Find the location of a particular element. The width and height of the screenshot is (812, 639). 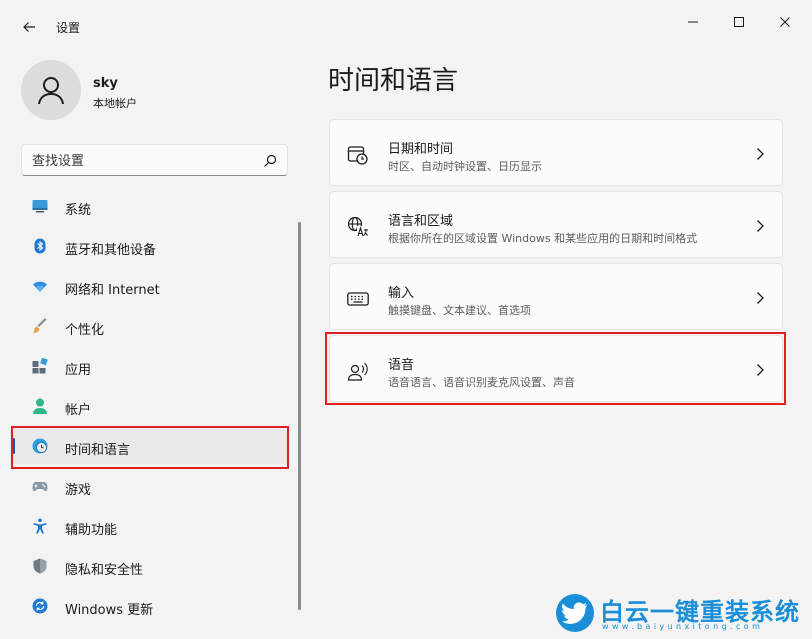

sidebar-item-label: 辅助功能 is located at coordinates (91, 530).